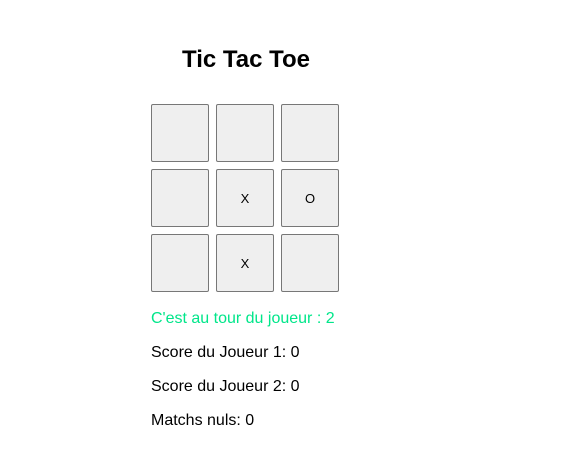 The width and height of the screenshot is (565, 476). I want to click on game-title: Tic Tac Toe, so click(246, 59).